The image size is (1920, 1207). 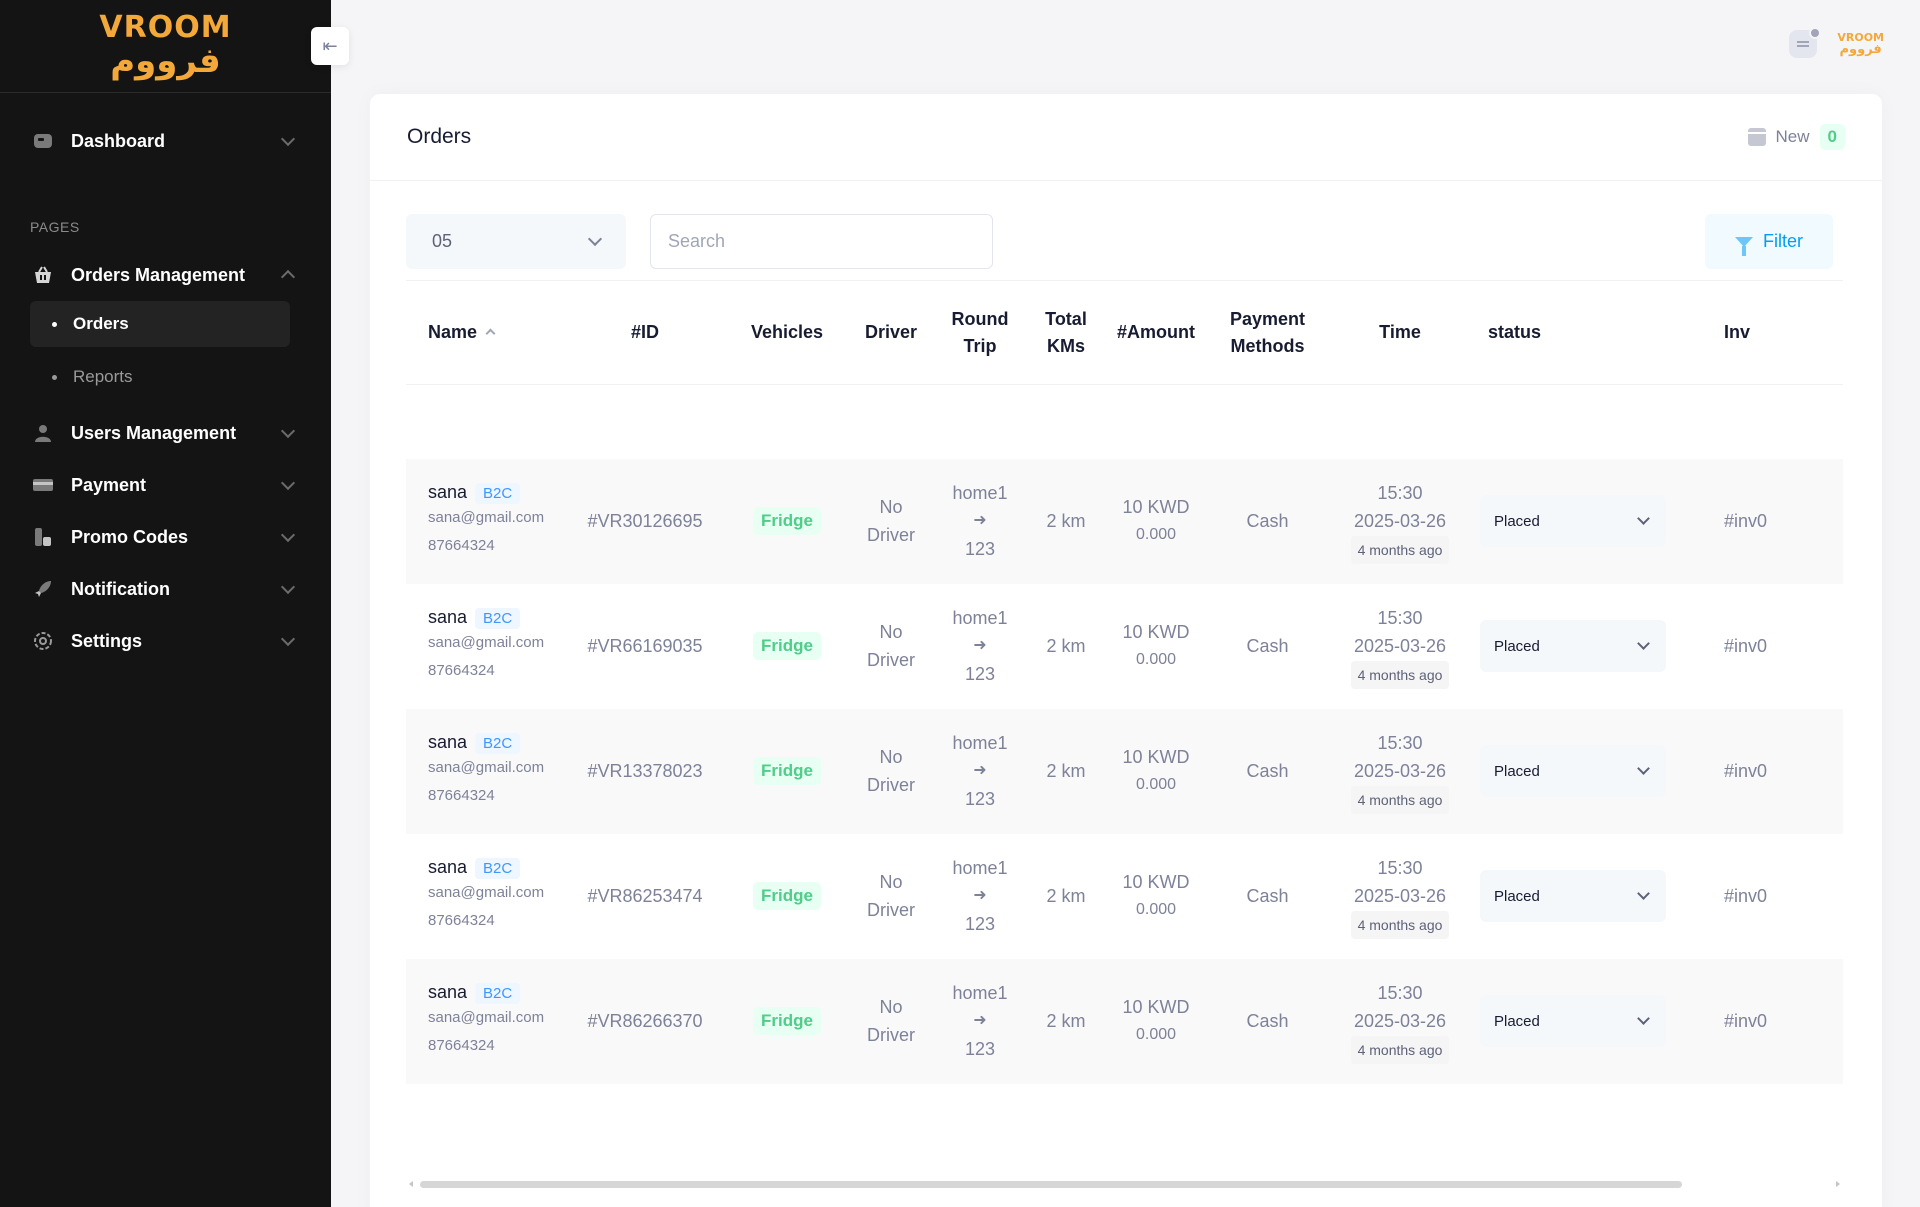 I want to click on sidebar-subitem-reports: Reports, so click(x=160, y=377).